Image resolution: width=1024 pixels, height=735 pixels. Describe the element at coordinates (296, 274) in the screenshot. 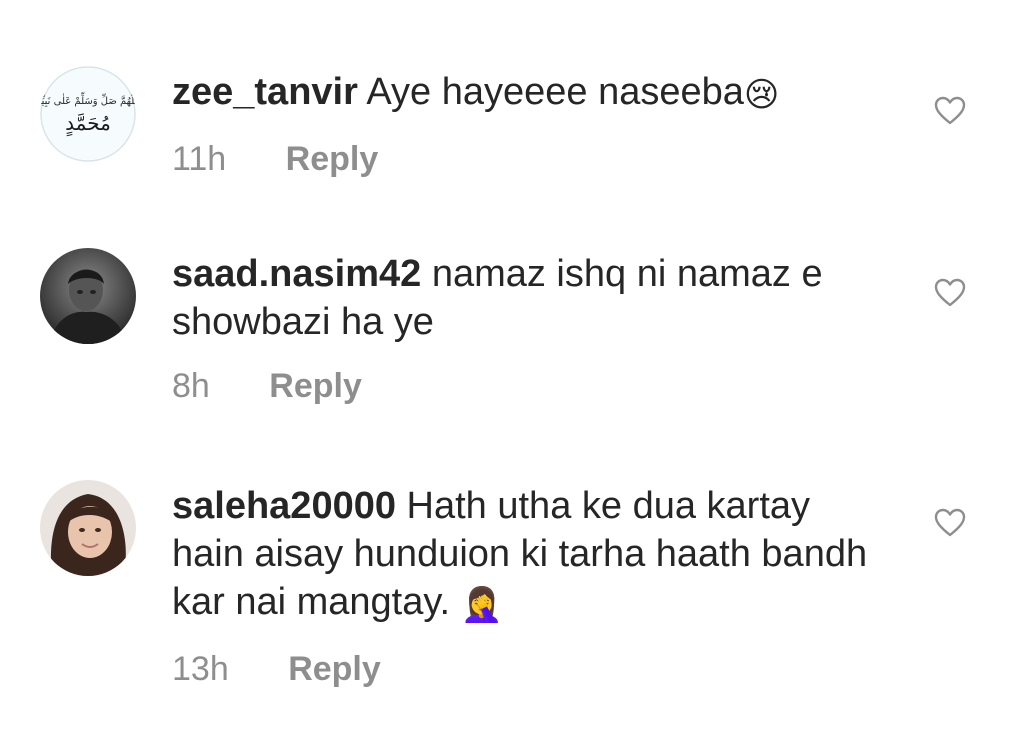

I see `comment-username: saad.nasim42` at that location.